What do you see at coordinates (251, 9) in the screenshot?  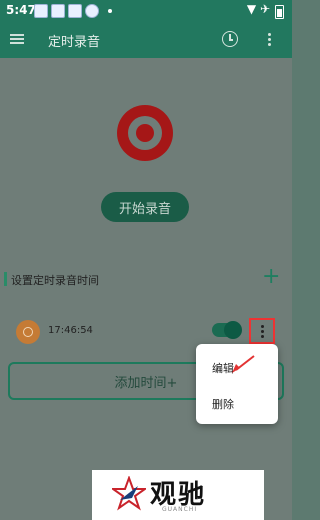 I see `wifi-icon: ▼` at bounding box center [251, 9].